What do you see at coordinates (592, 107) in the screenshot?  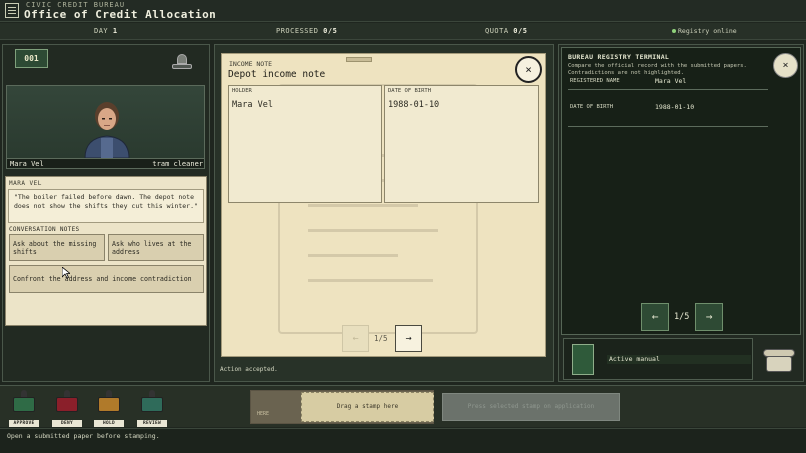 I see `registry-dob-label: DATE OF BIRTH` at bounding box center [592, 107].